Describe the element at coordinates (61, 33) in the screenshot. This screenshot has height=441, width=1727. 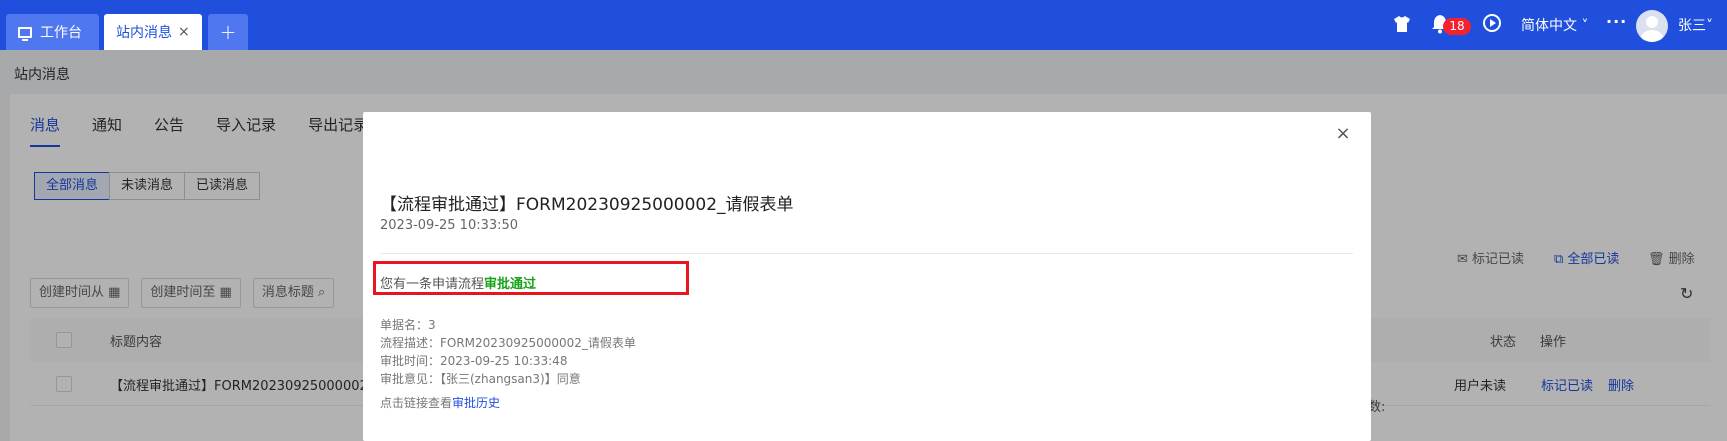
I see `tab-label: 工作台` at that location.